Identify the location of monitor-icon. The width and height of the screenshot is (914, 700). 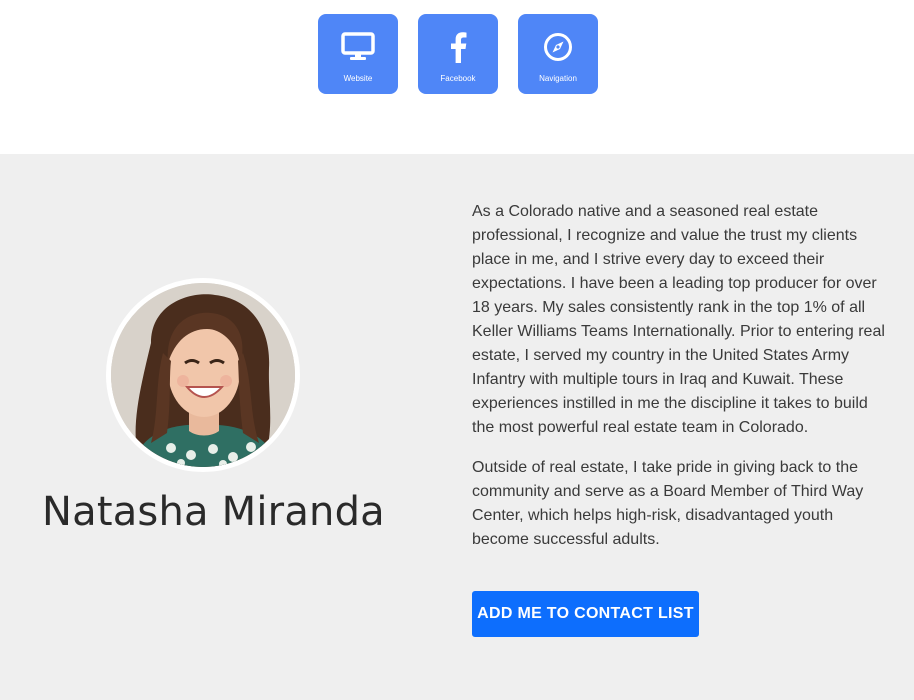
(358, 47).